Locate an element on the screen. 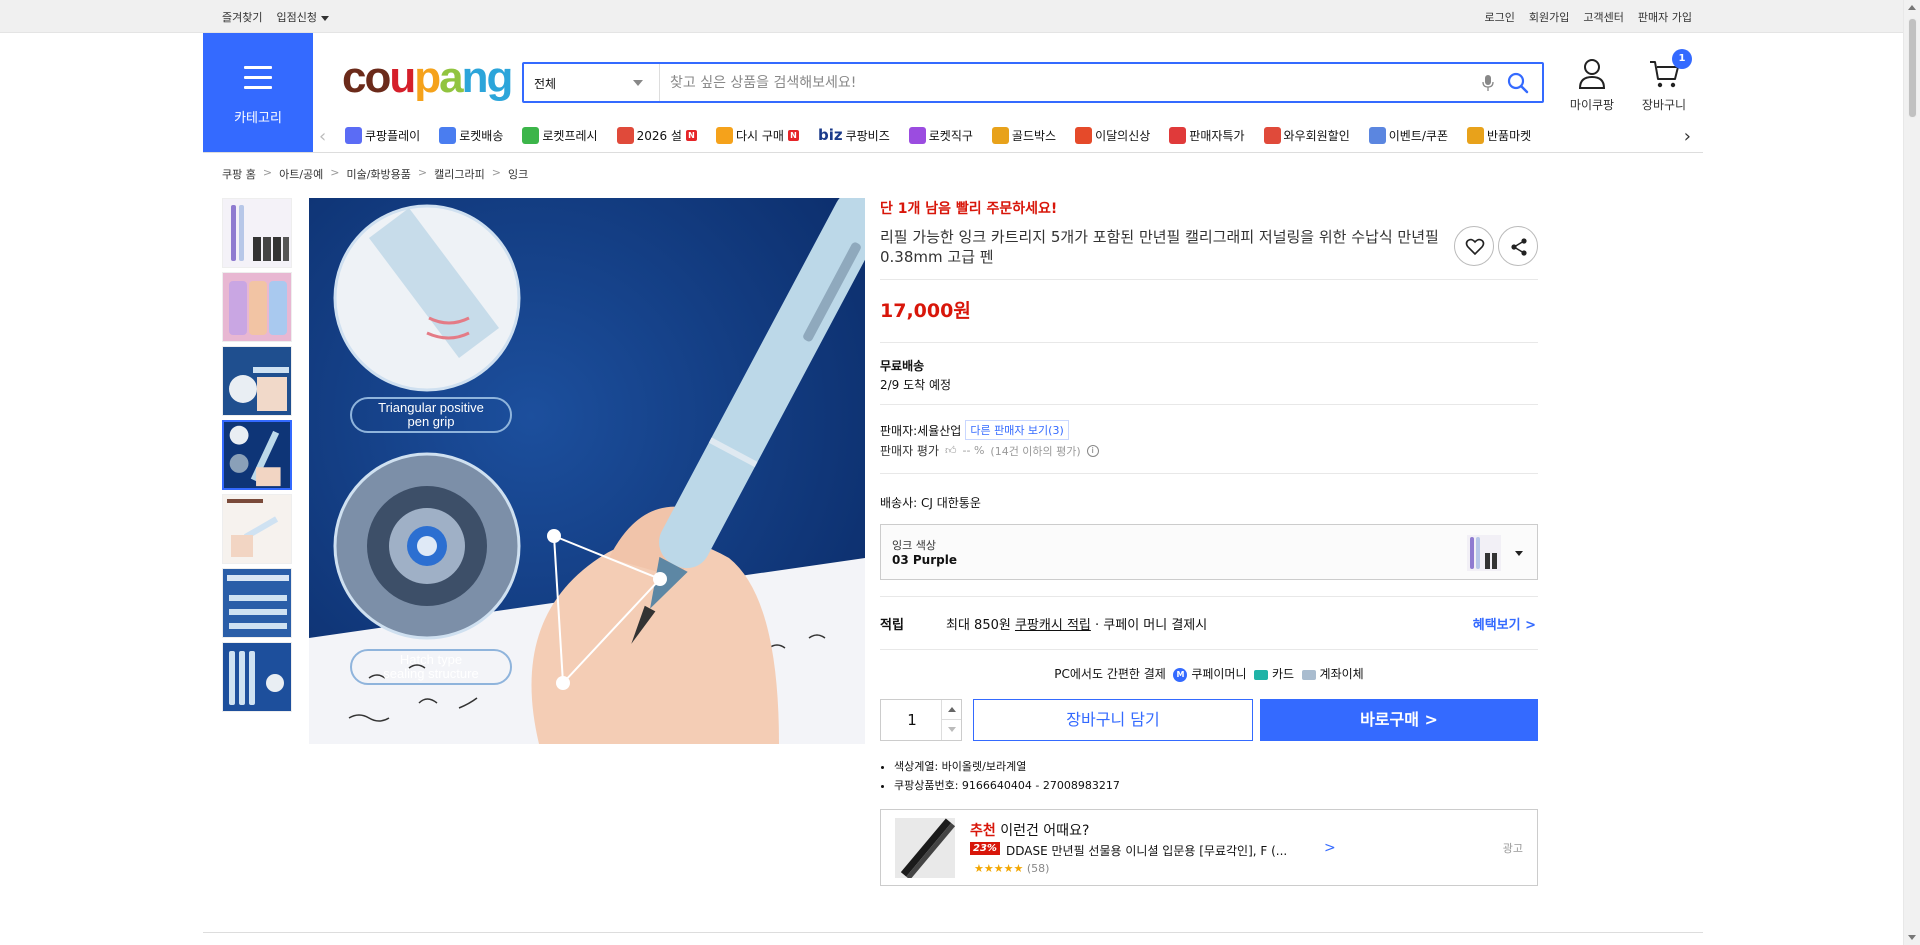  svg-text: sealing structure is located at coordinates (430, 673).